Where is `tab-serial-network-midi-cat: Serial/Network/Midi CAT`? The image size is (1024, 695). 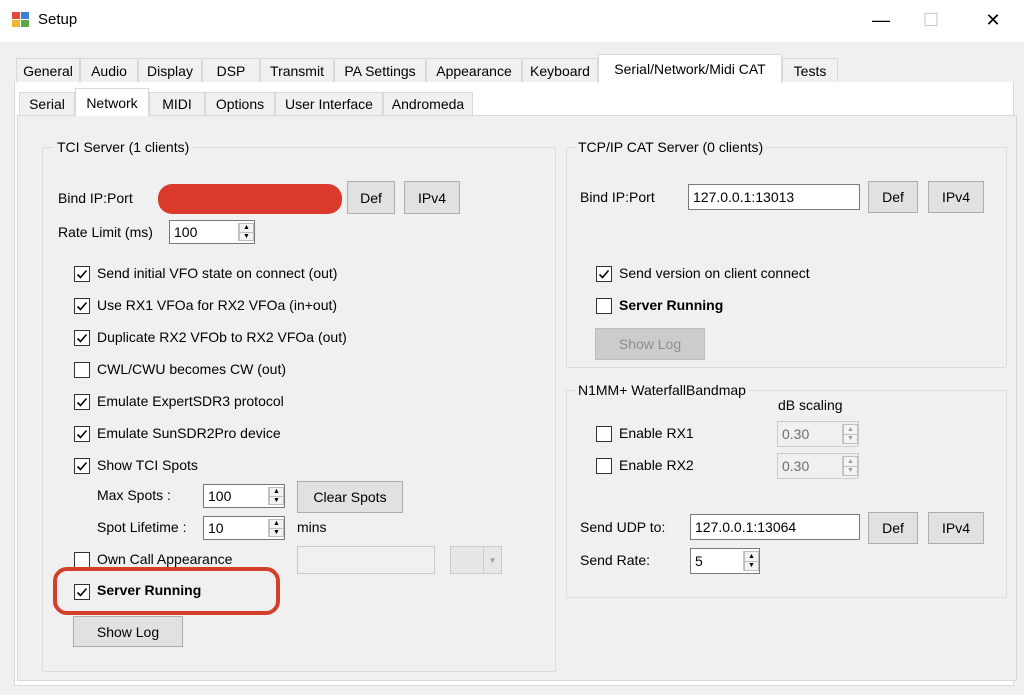 tab-serial-network-midi-cat: Serial/Network/Midi CAT is located at coordinates (690, 68).